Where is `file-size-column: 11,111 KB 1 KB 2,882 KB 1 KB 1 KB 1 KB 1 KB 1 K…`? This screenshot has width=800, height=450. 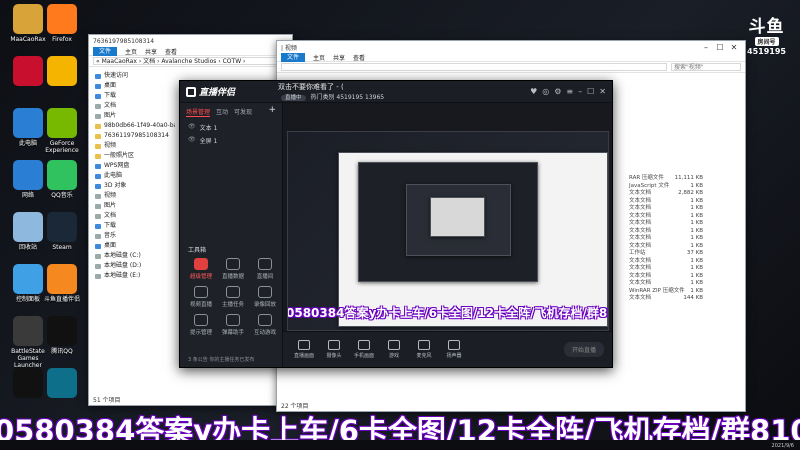 file-size-column: 11,111 KB 1 KB 2,882 KB 1 KB 1 KB 1 KB 1 KB 1 K… is located at coordinates (686, 239).